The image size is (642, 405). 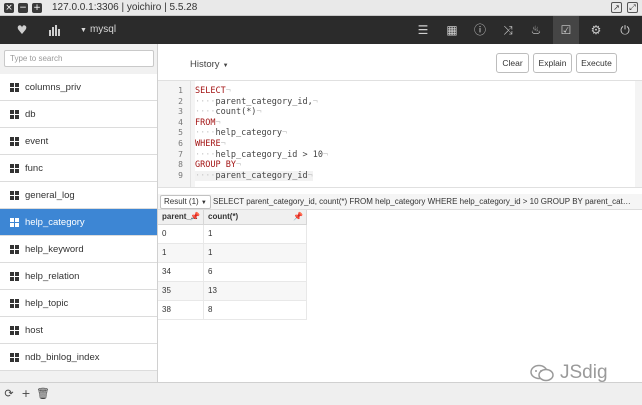 What do you see at coordinates (55, 222) in the screenshot?
I see `sidebar-table-label: help_category` at bounding box center [55, 222].